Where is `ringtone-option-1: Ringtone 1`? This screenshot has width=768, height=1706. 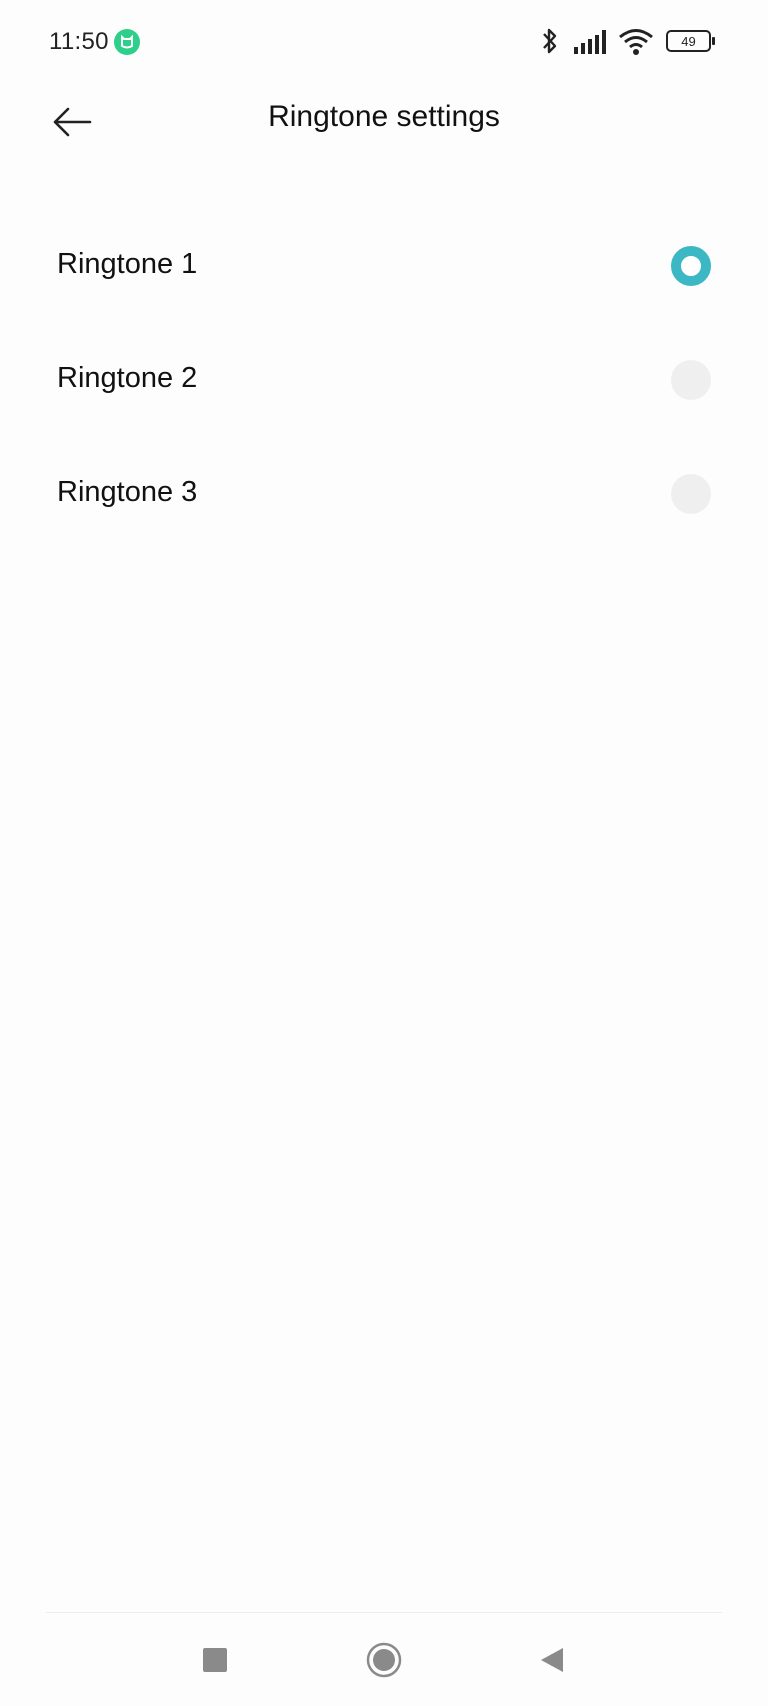
ringtone-option-1: Ringtone 1 is located at coordinates (384, 267).